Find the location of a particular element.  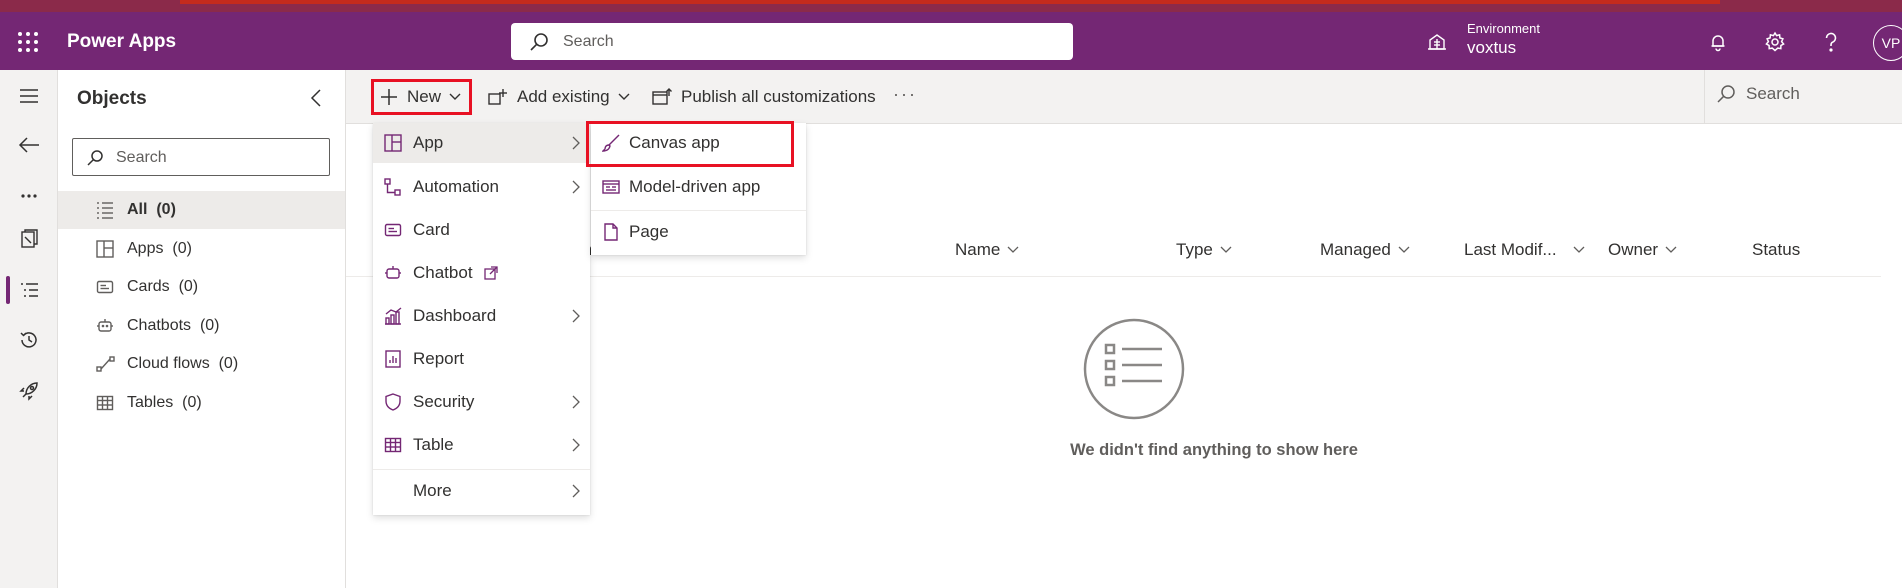

menu-item-table: Table is located at coordinates (481, 445).